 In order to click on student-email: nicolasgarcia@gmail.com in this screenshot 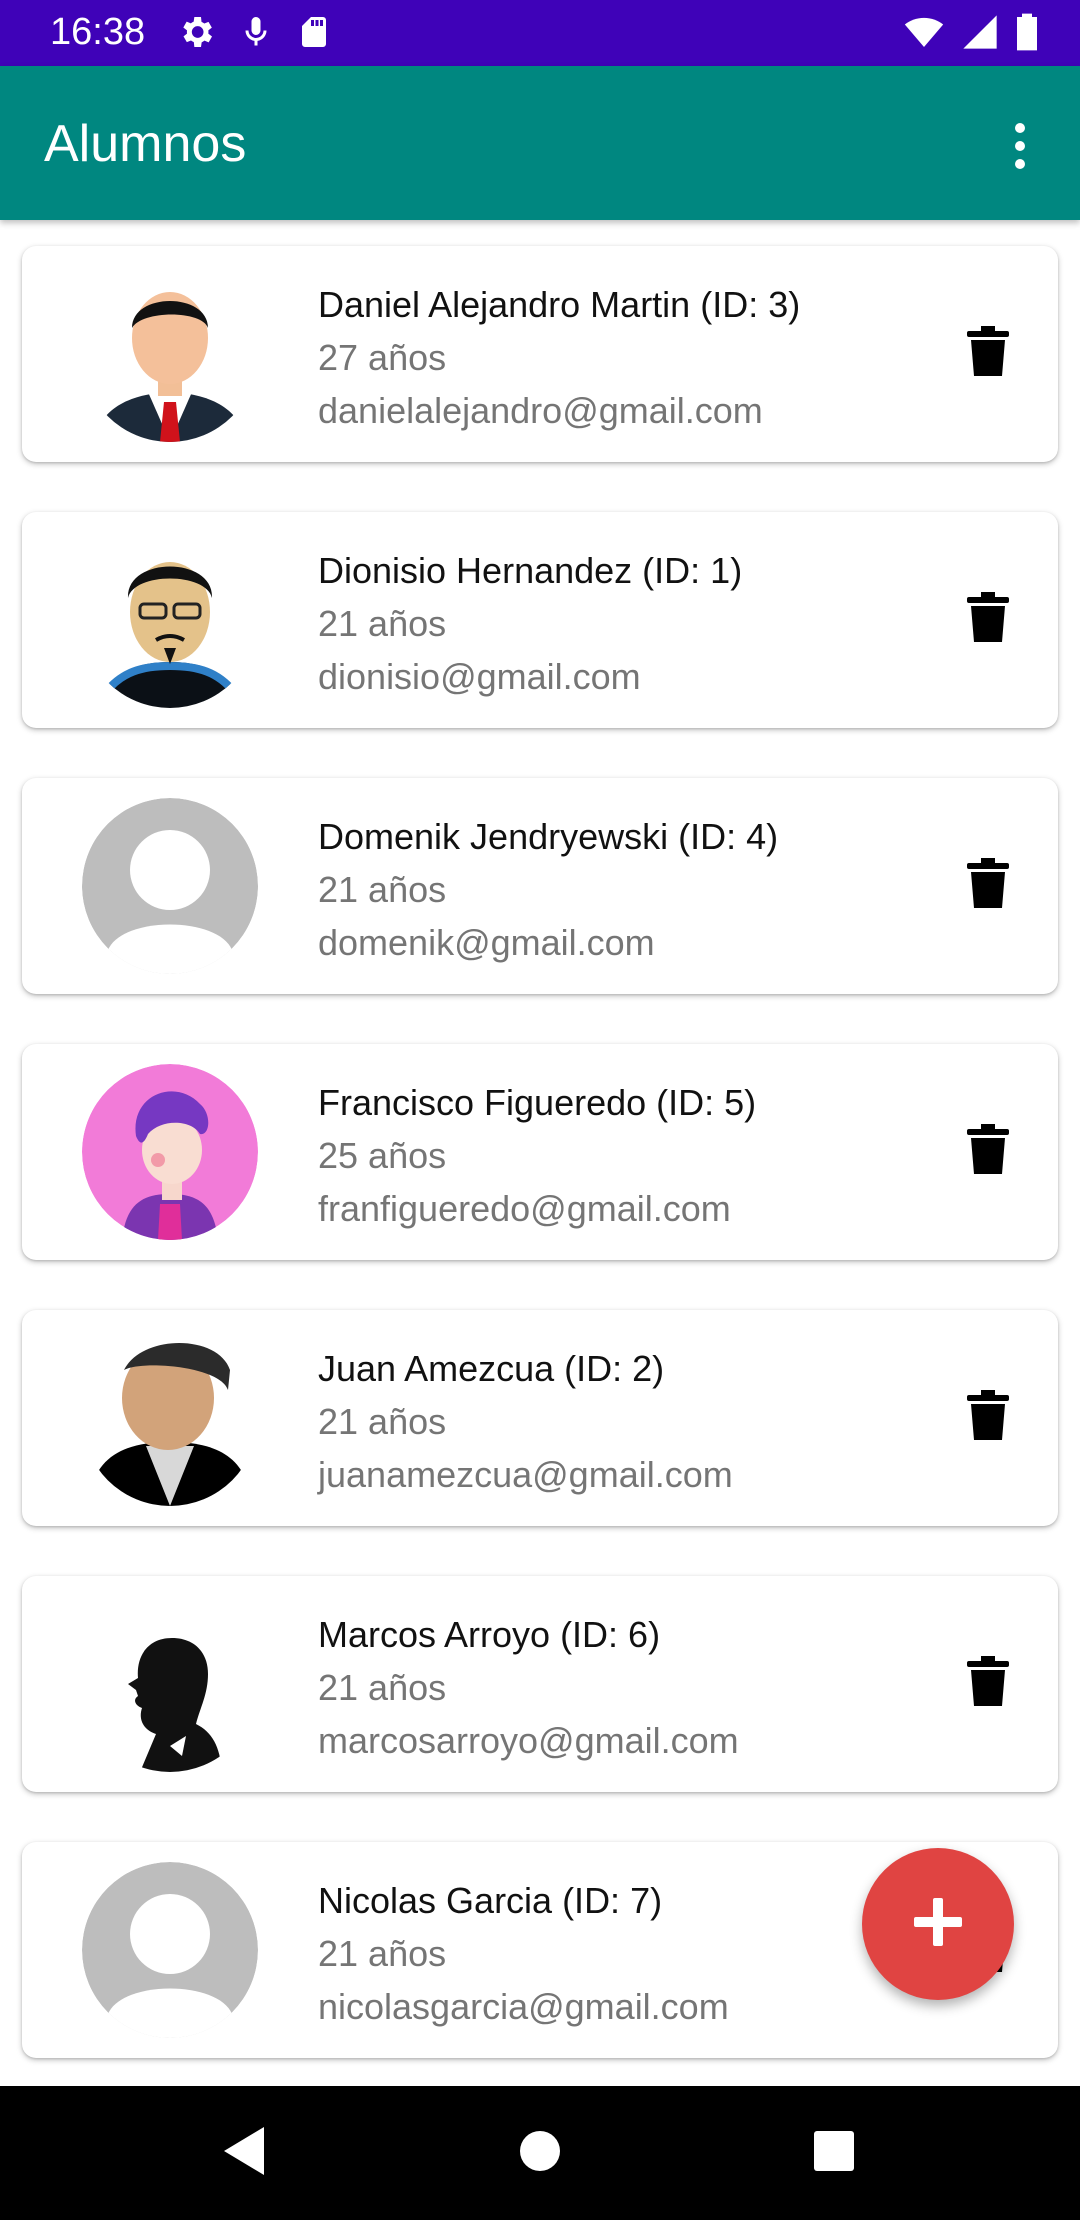, I will do `click(523, 2006)`.